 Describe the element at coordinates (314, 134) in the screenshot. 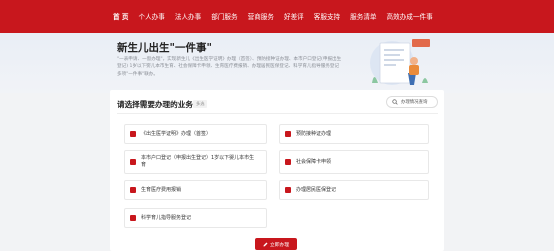

I see `service-card-label: 预防接种证办理` at that location.